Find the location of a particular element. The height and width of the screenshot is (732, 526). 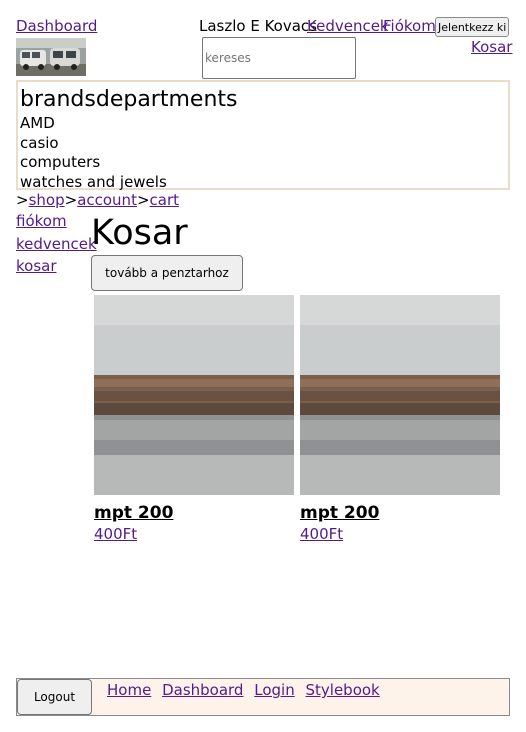

account-link: Fiókom is located at coordinates (409, 26).